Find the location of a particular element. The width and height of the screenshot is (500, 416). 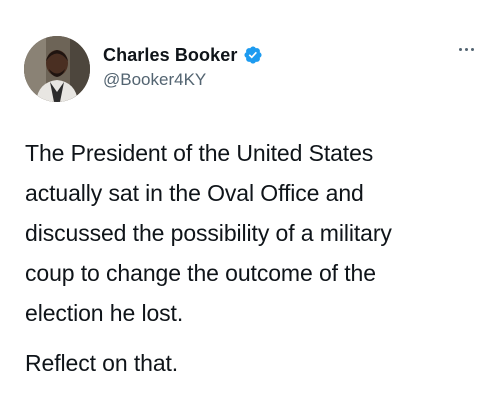

profile-photo-icon is located at coordinates (57, 69).